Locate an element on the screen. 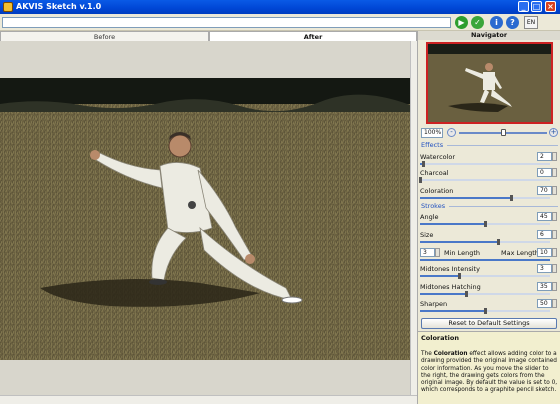 The width and height of the screenshot is (560, 404). zoom-slider is located at coordinates (503, 132).